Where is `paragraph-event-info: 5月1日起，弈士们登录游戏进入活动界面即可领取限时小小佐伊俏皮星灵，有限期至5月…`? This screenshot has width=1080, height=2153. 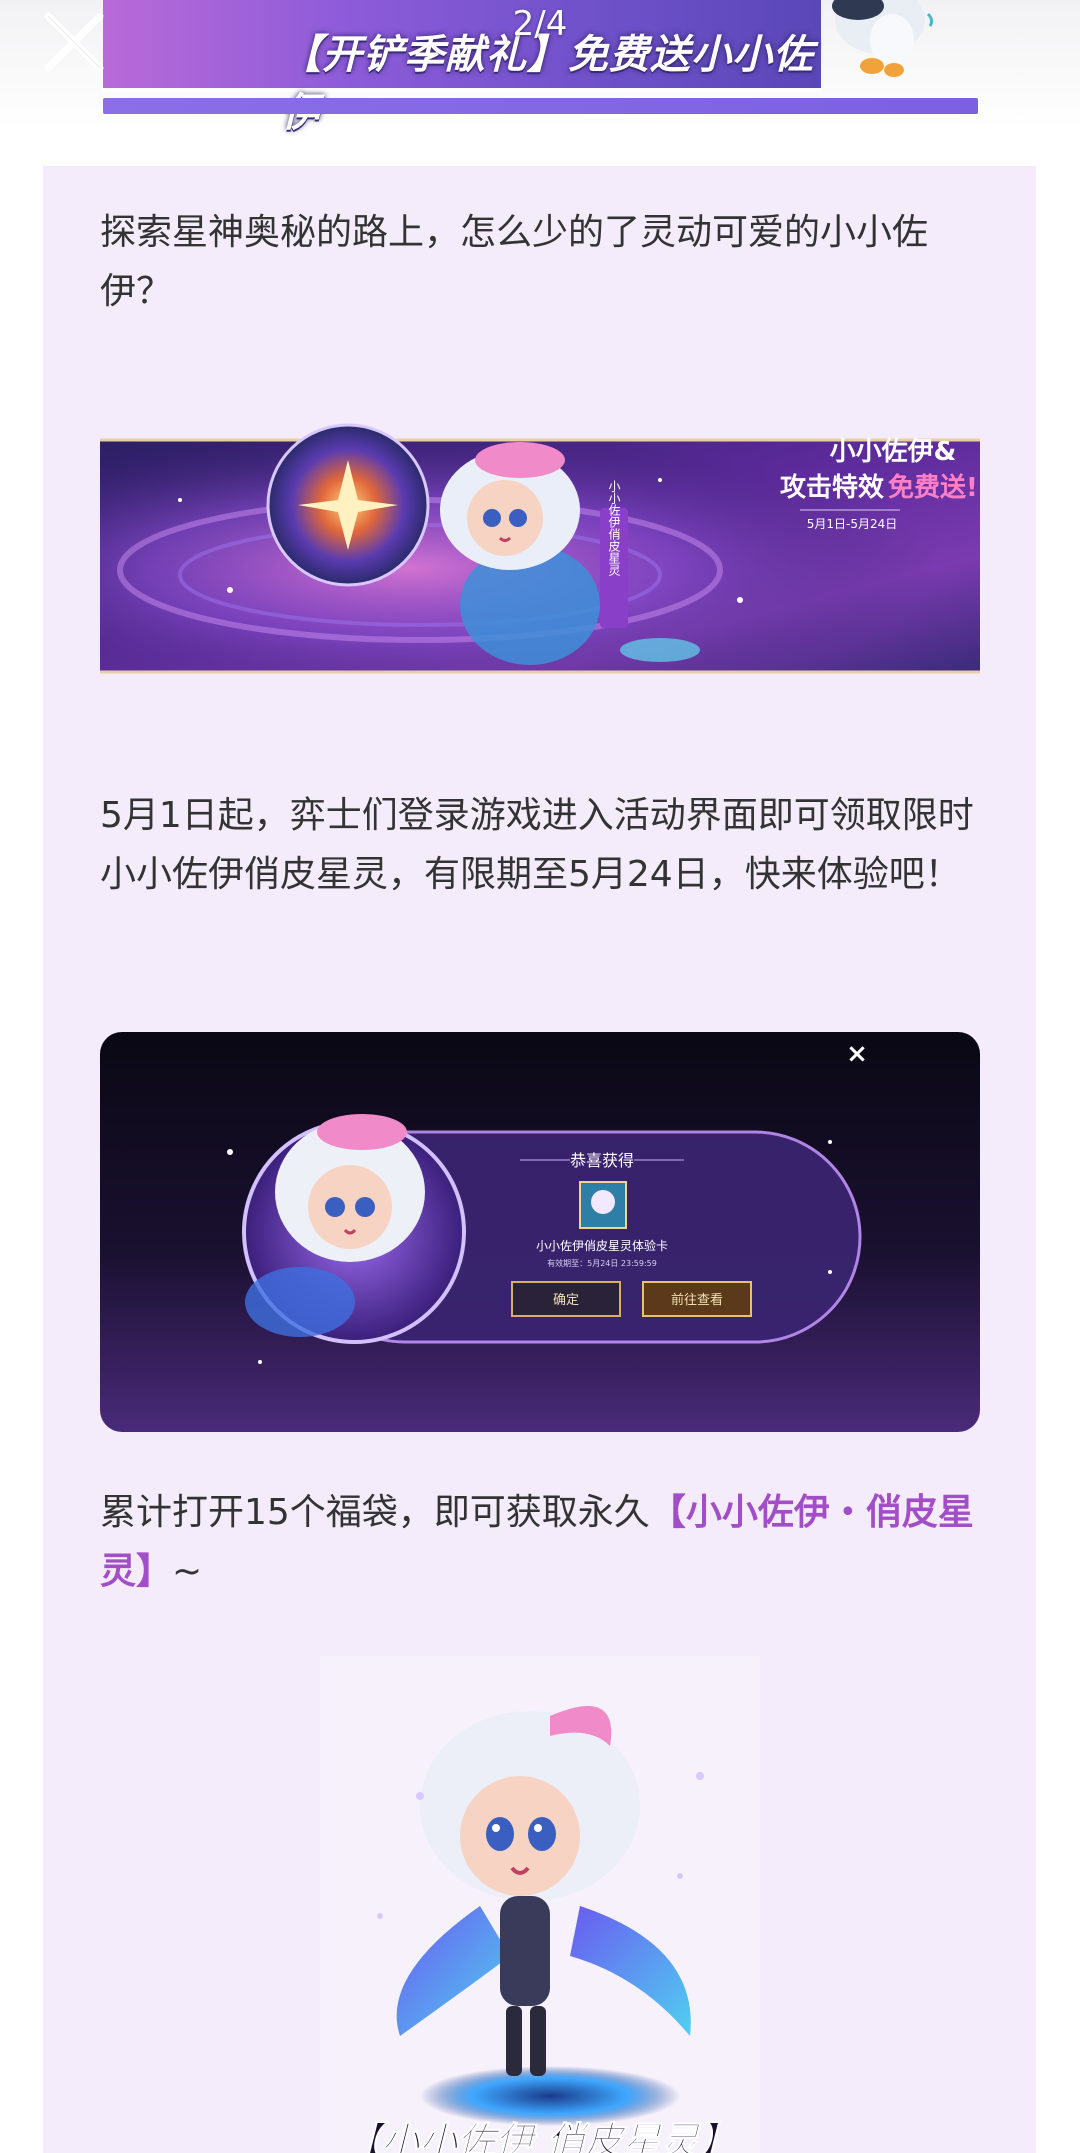
paragraph-event-info: 5月1日起，弈士们登录游戏进入活动界面即可领取限时小小佐伊俏皮星灵，有限期至5月… is located at coordinates (537, 845).